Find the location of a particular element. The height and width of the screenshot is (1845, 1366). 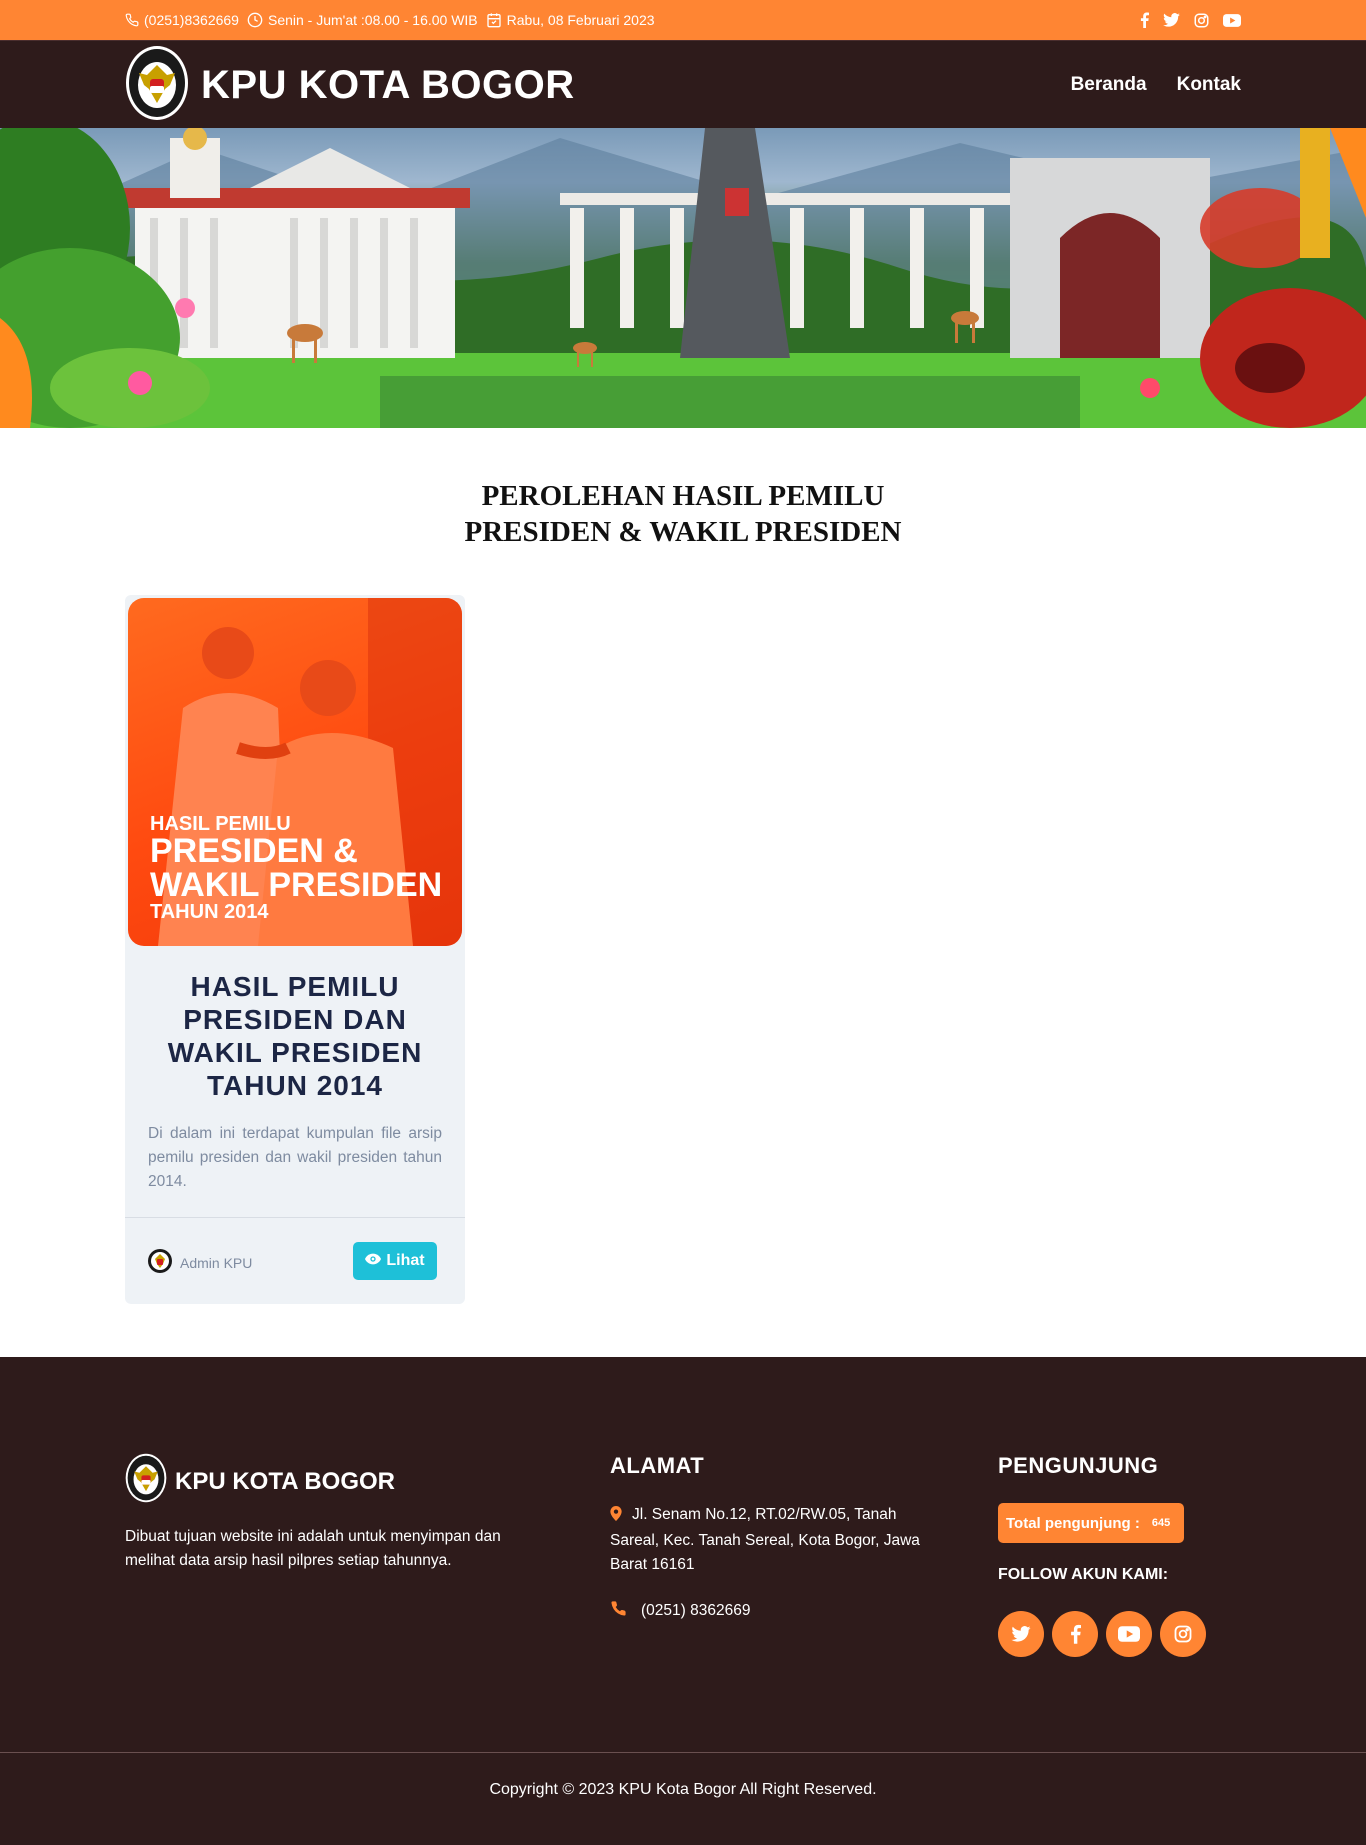

main-nav: Beranda Kontak is located at coordinates (1156, 85).